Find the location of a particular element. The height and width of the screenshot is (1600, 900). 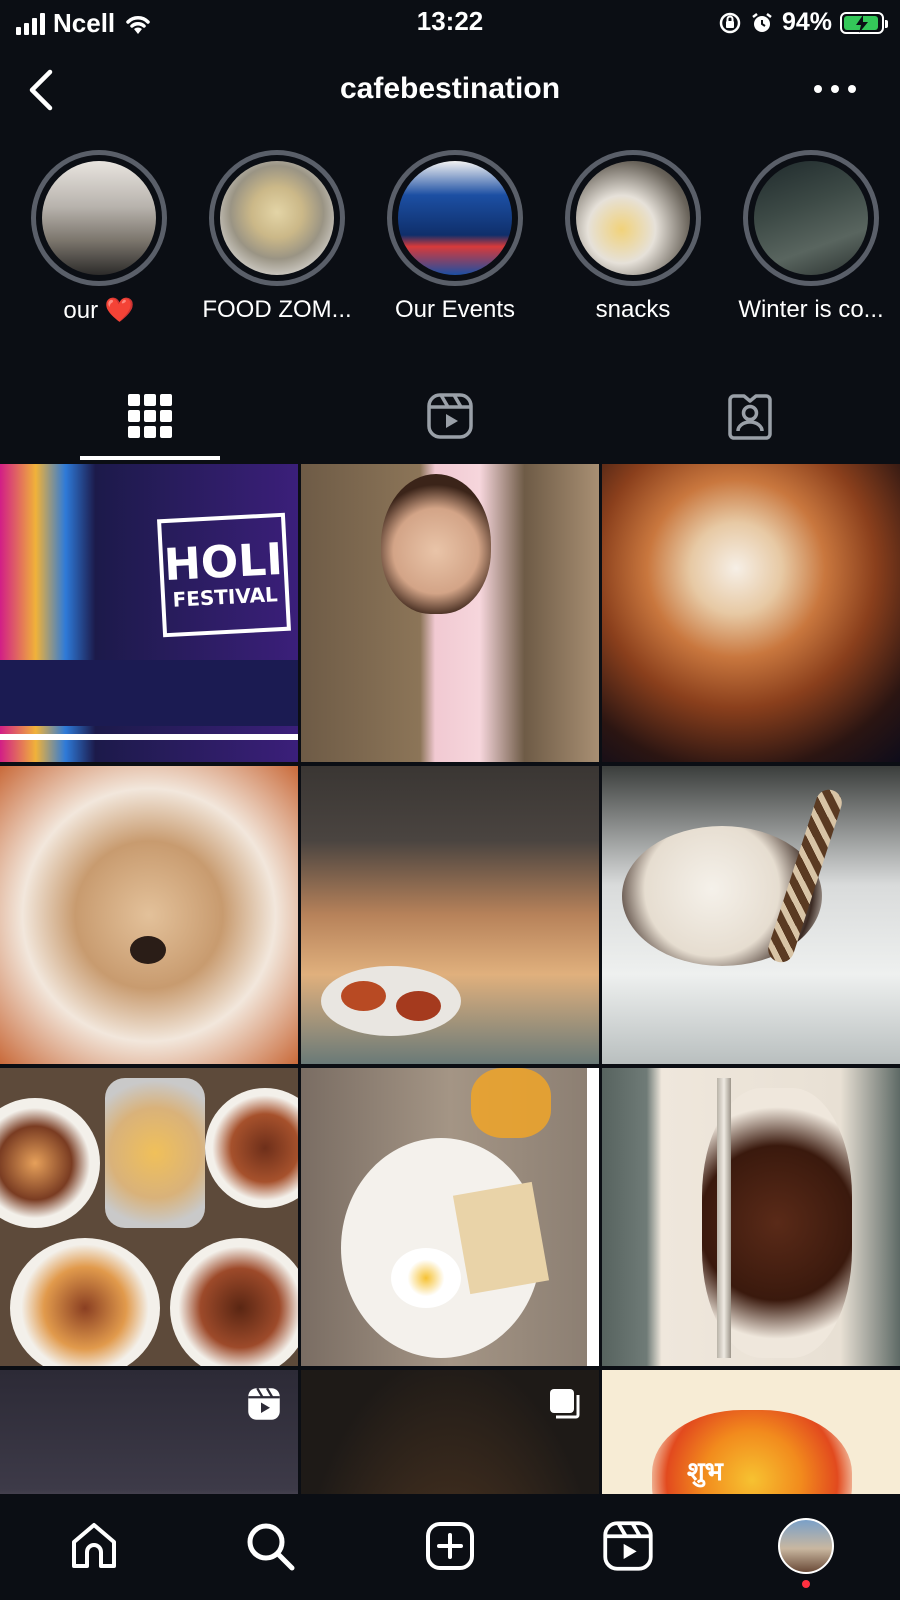

tab-reels is located at coordinates (450, 416).